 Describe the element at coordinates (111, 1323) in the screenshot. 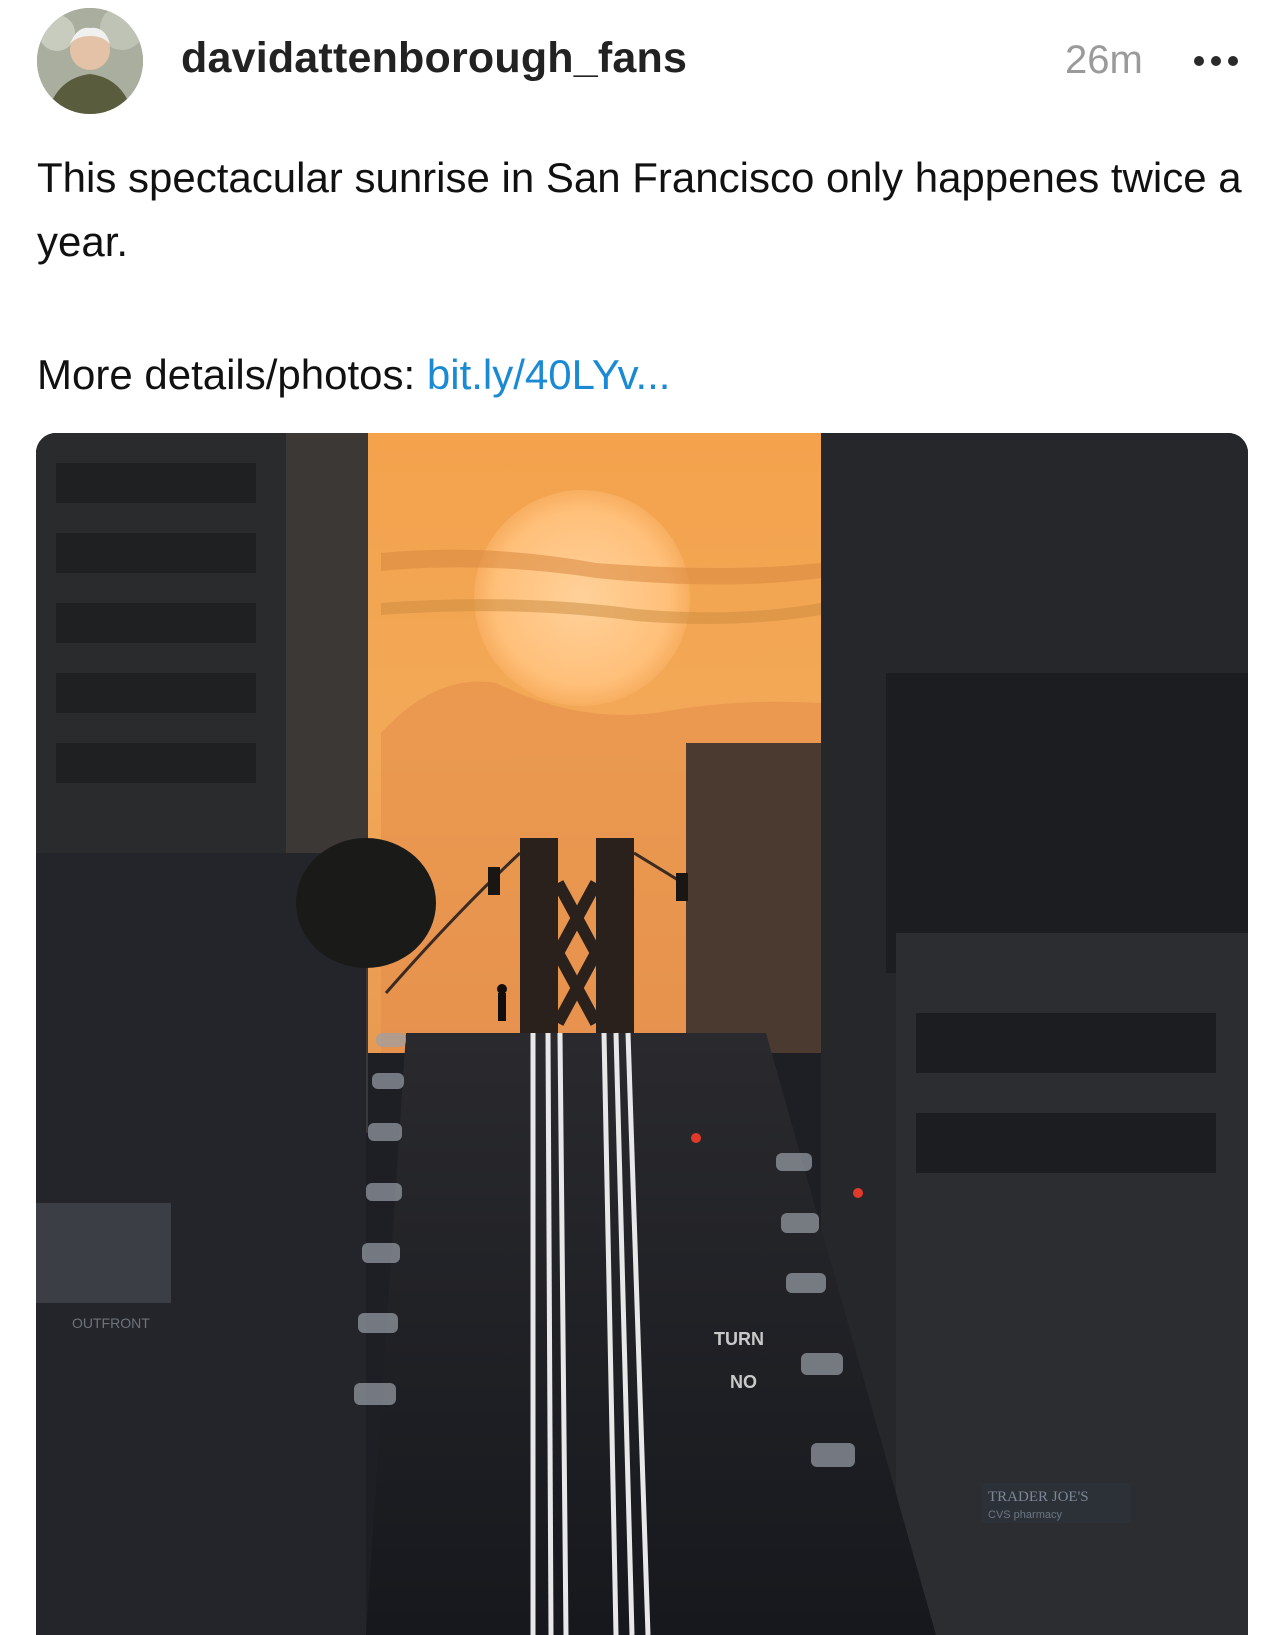

I see `billboard-text: OUTFRONT` at that location.